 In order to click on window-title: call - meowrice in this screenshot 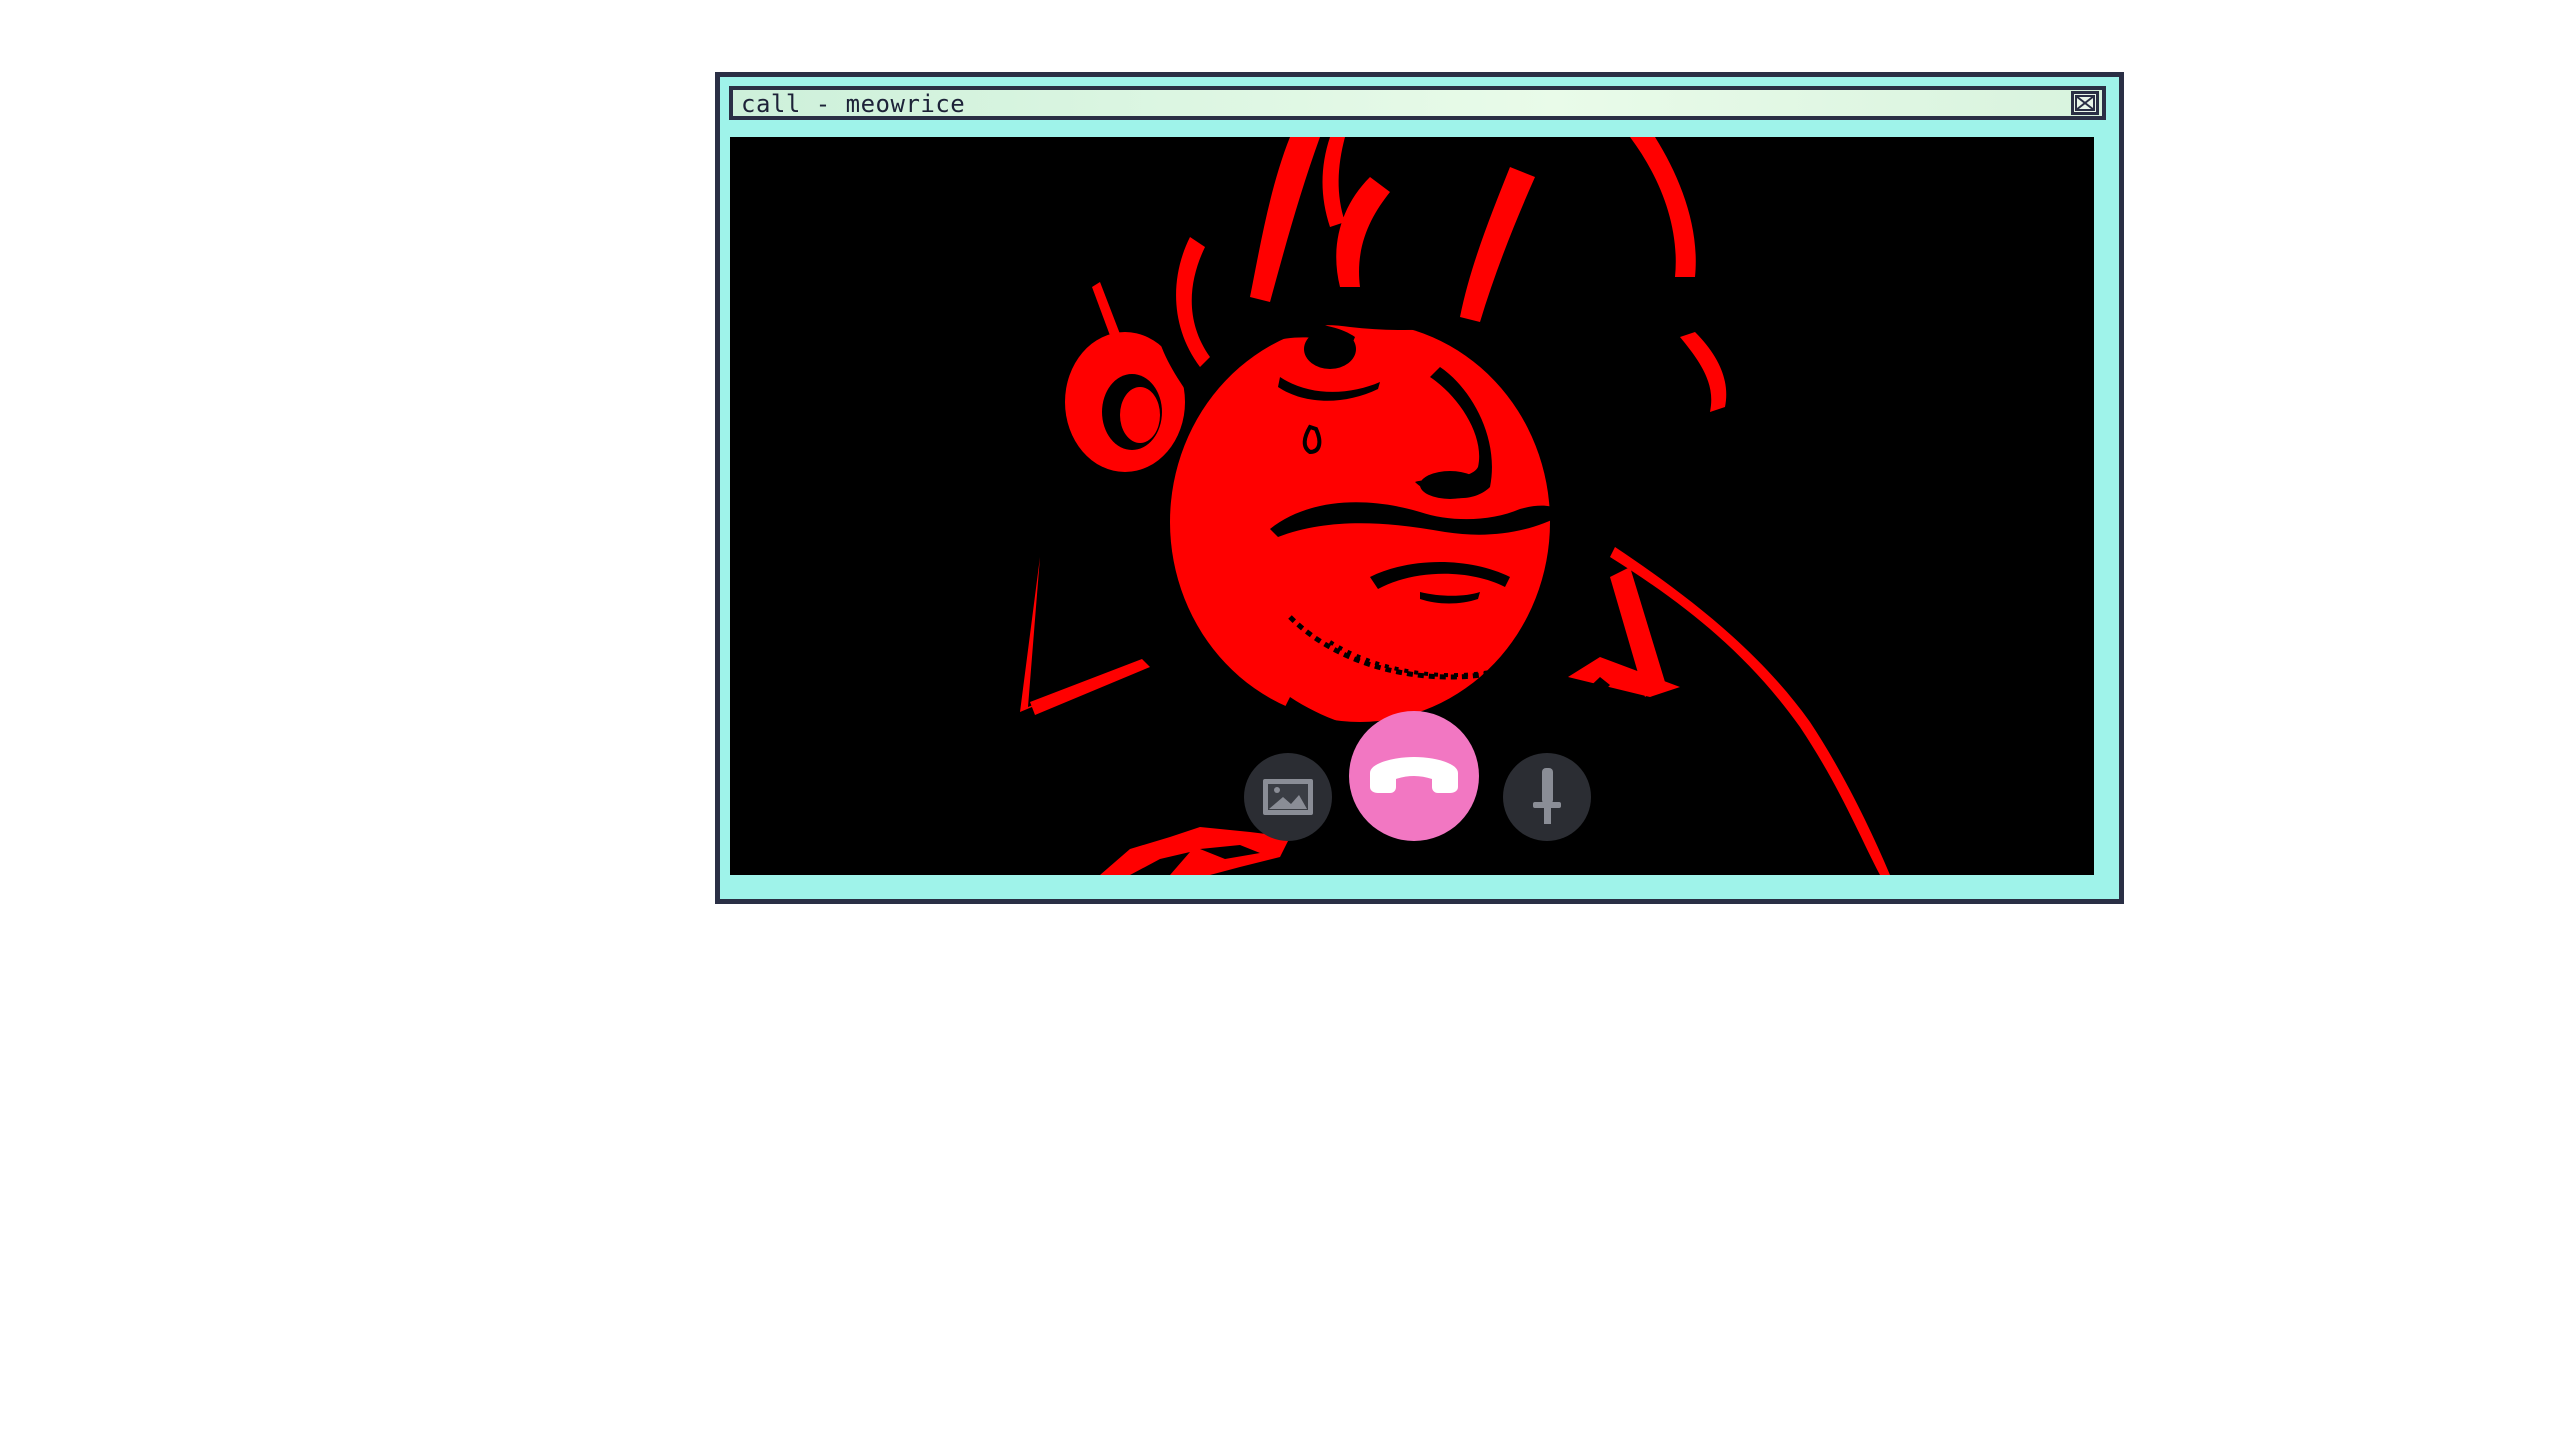, I will do `click(853, 104)`.